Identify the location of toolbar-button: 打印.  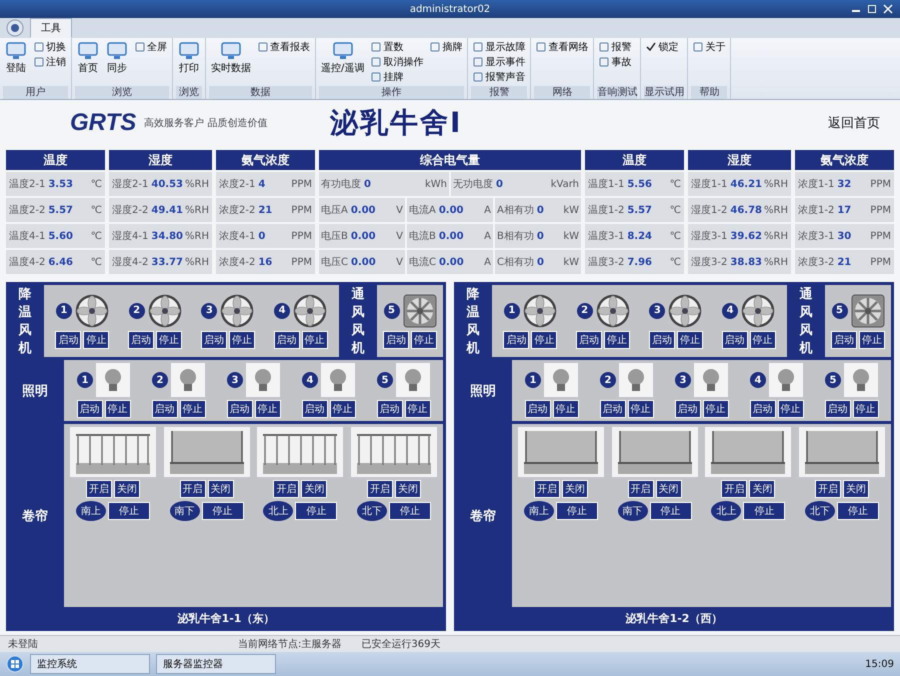
(189, 58).